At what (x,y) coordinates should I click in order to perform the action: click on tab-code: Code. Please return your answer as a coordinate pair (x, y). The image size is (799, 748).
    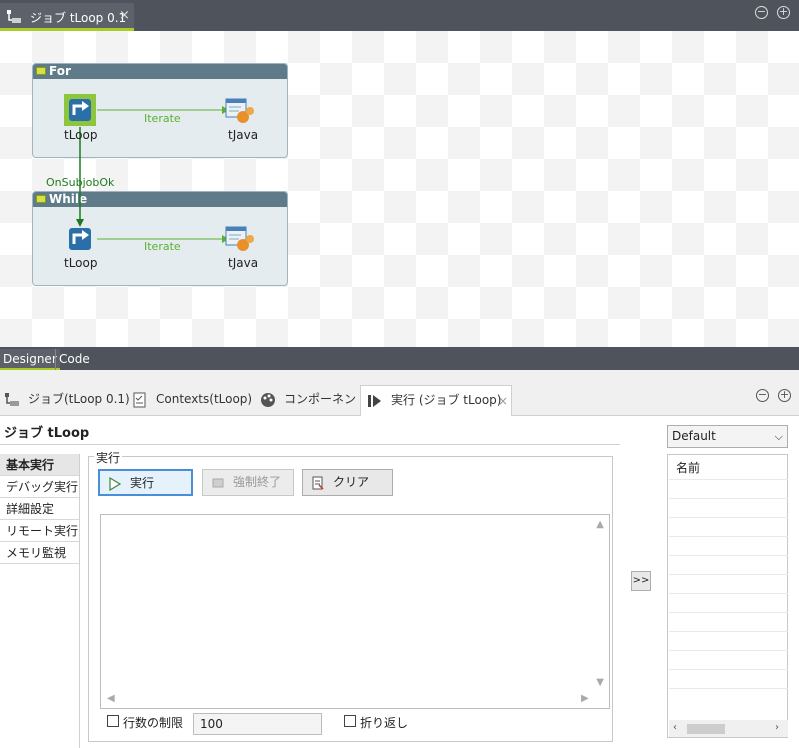
    Looking at the image, I should click on (74, 359).